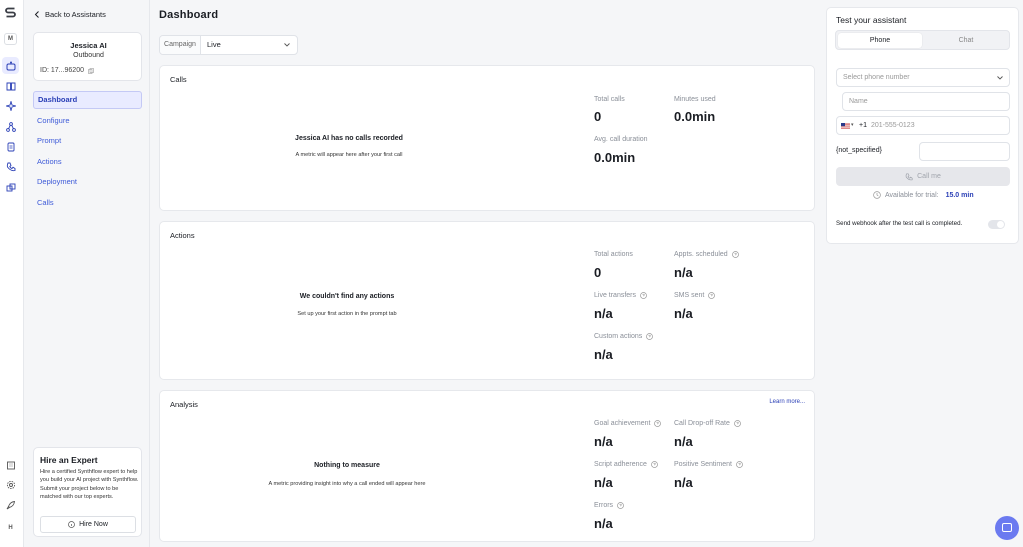  Describe the element at coordinates (695, 116) in the screenshot. I see `metric-value: 0.0min` at that location.